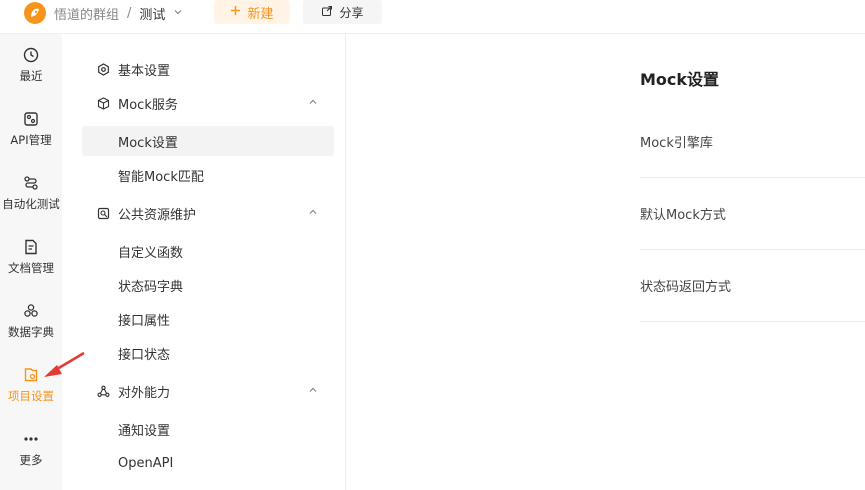  I want to click on nav-label: 自定义函数, so click(151, 253).